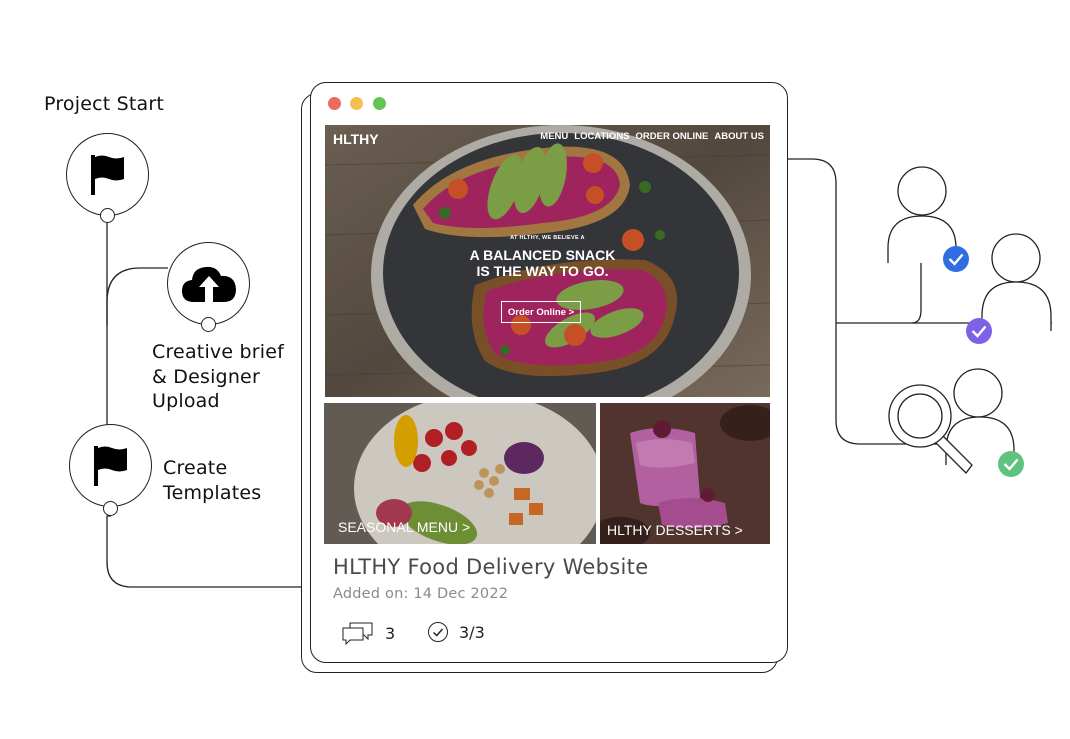  I want to click on window-close-button, so click(334, 103).